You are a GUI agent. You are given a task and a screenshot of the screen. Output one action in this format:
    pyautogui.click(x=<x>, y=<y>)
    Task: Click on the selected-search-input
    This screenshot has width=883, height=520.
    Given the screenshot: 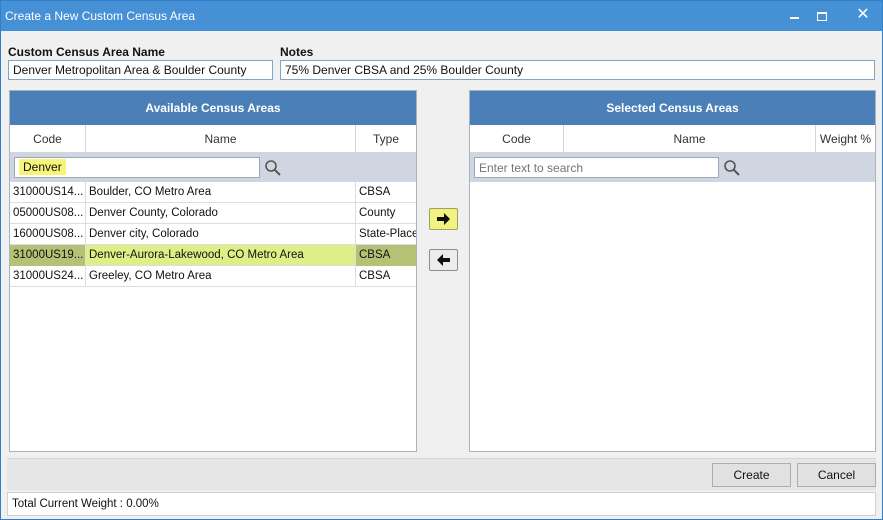 What is the action you would take?
    pyautogui.click(x=596, y=167)
    